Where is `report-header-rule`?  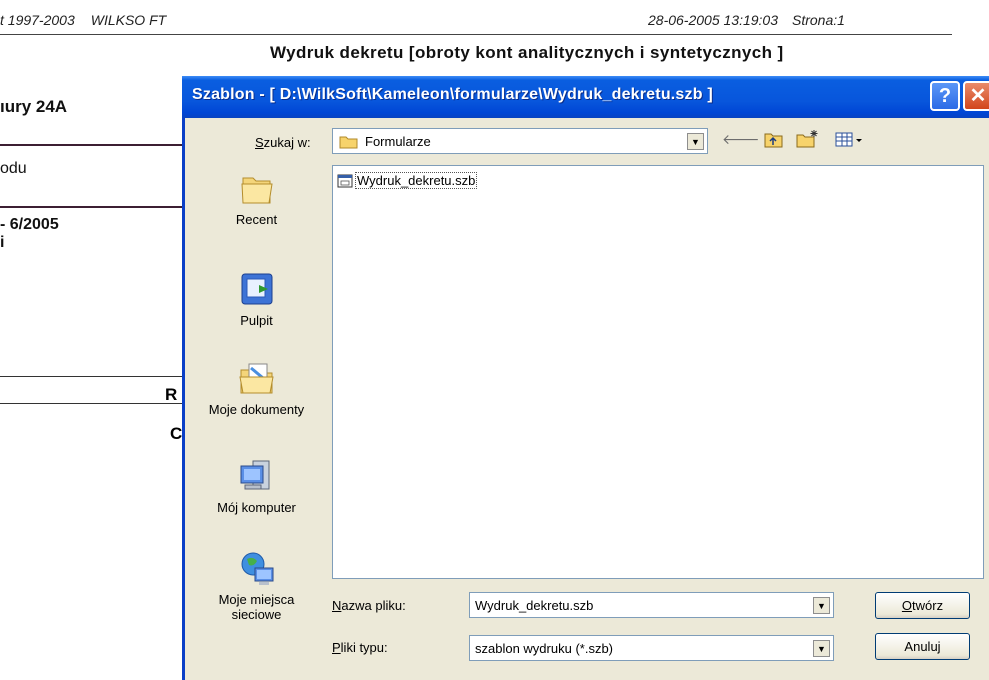
report-header-rule is located at coordinates (476, 34).